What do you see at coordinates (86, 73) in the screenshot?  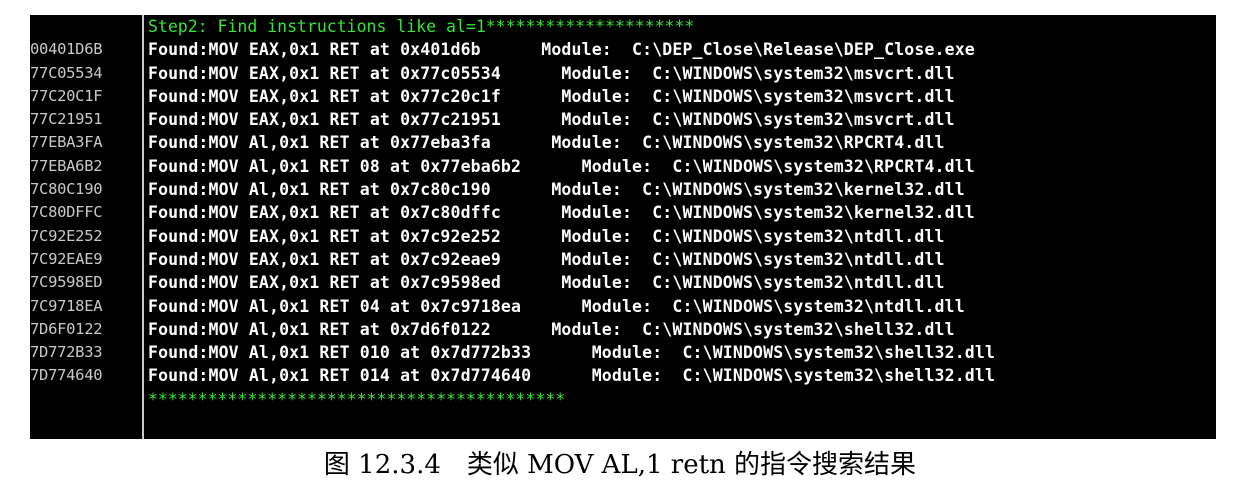 I see `address-cell: 77C05534` at bounding box center [86, 73].